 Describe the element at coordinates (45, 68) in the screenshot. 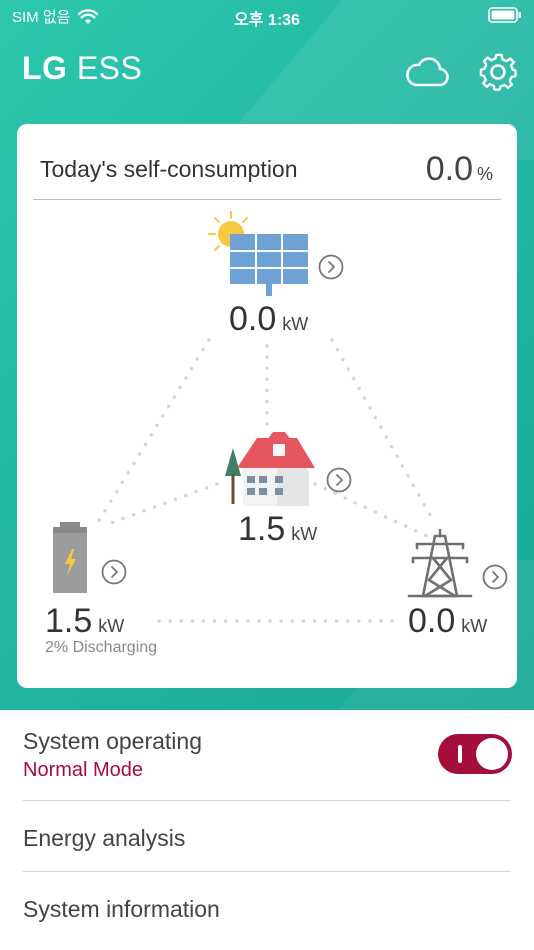

I see `brand-logo: LG` at that location.